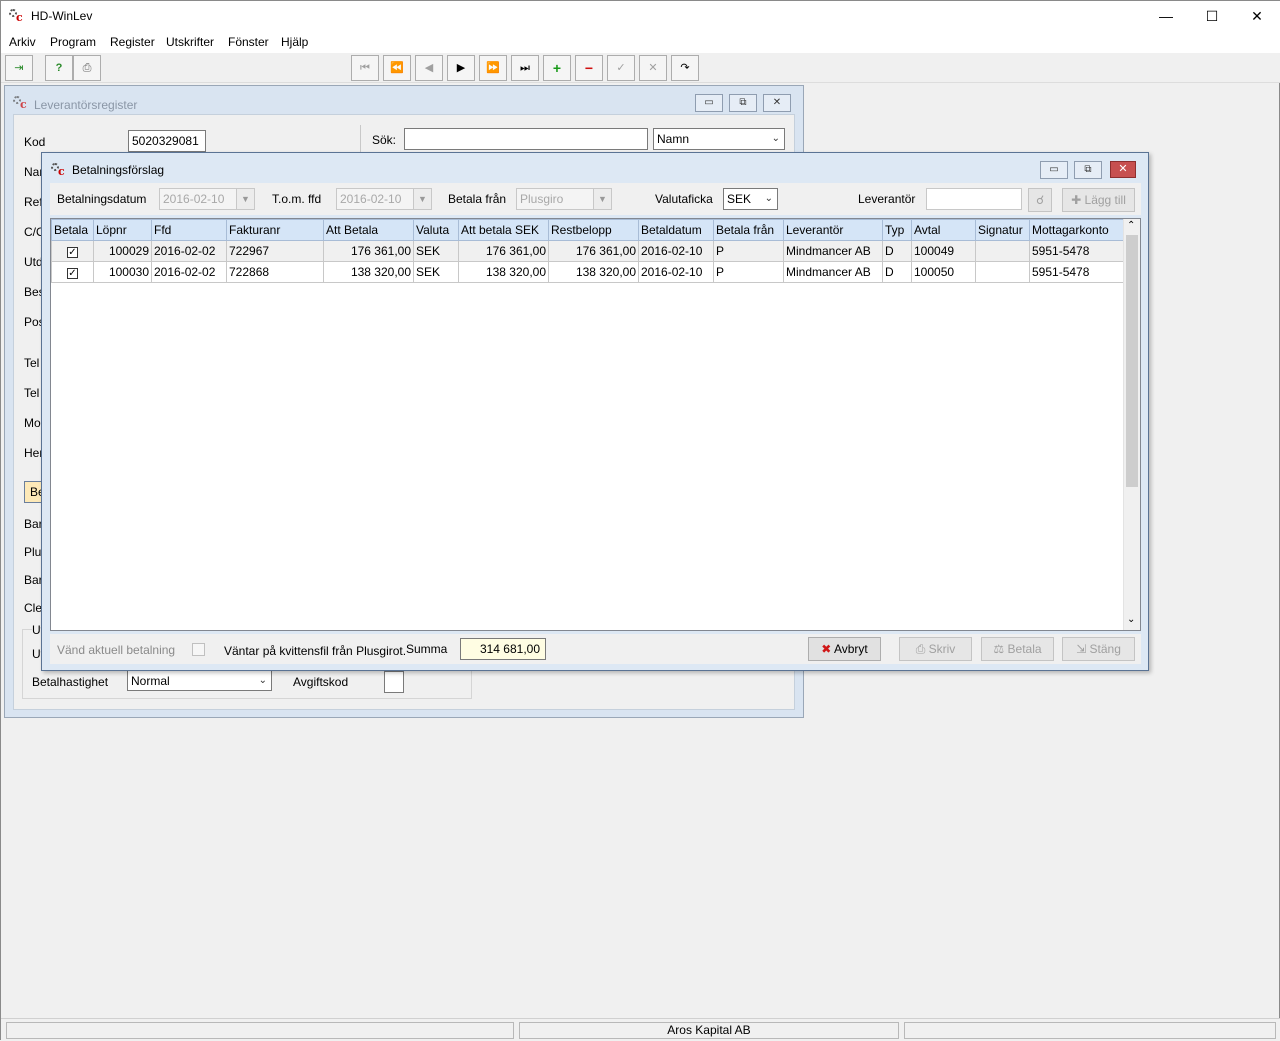 The width and height of the screenshot is (1280, 1041). What do you see at coordinates (1088, 170) in the screenshot?
I see `dialog-restore-button: ⧉` at bounding box center [1088, 170].